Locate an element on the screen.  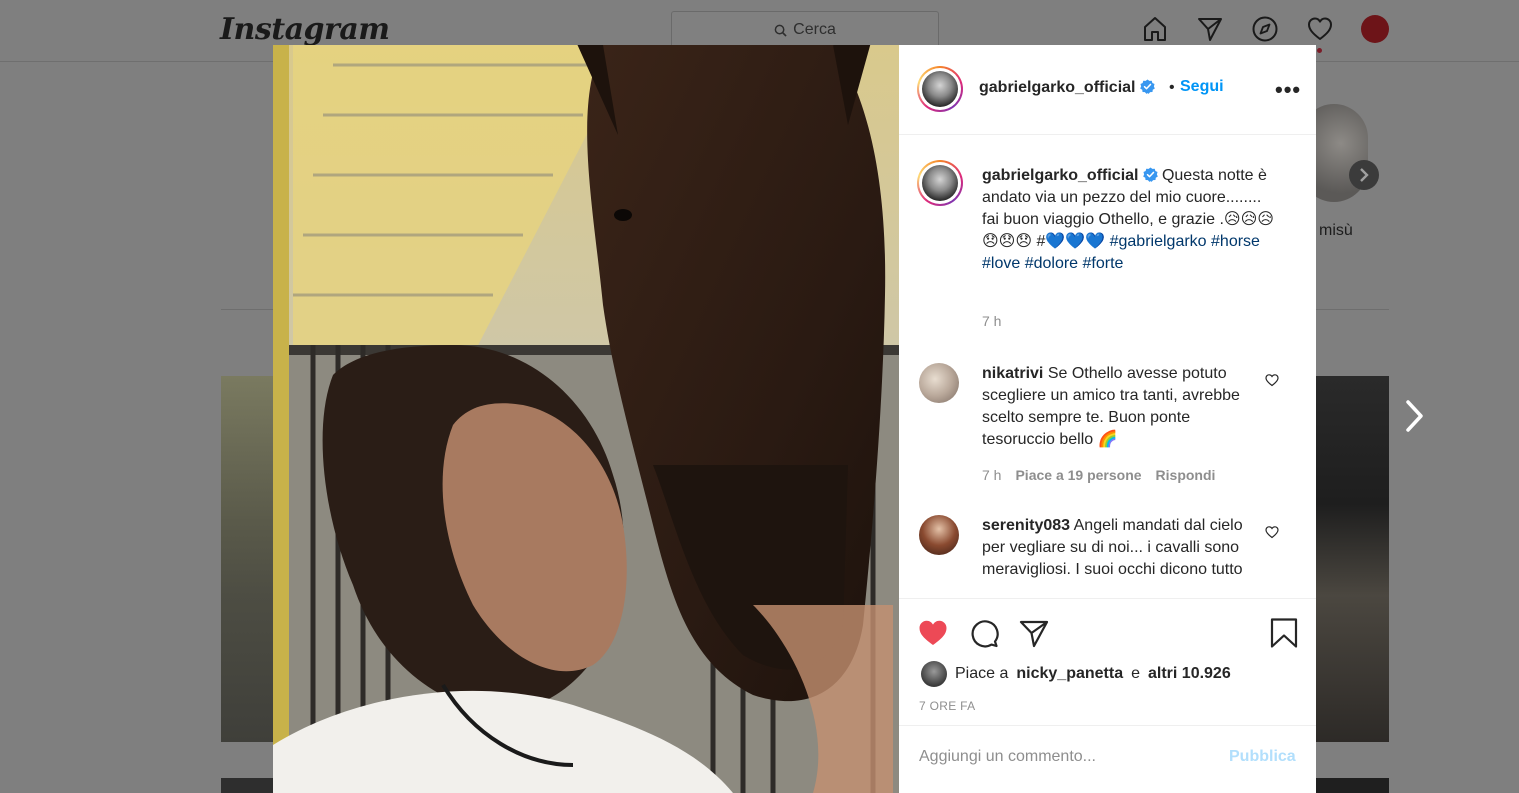
story-next-button is located at coordinates (1364, 175).